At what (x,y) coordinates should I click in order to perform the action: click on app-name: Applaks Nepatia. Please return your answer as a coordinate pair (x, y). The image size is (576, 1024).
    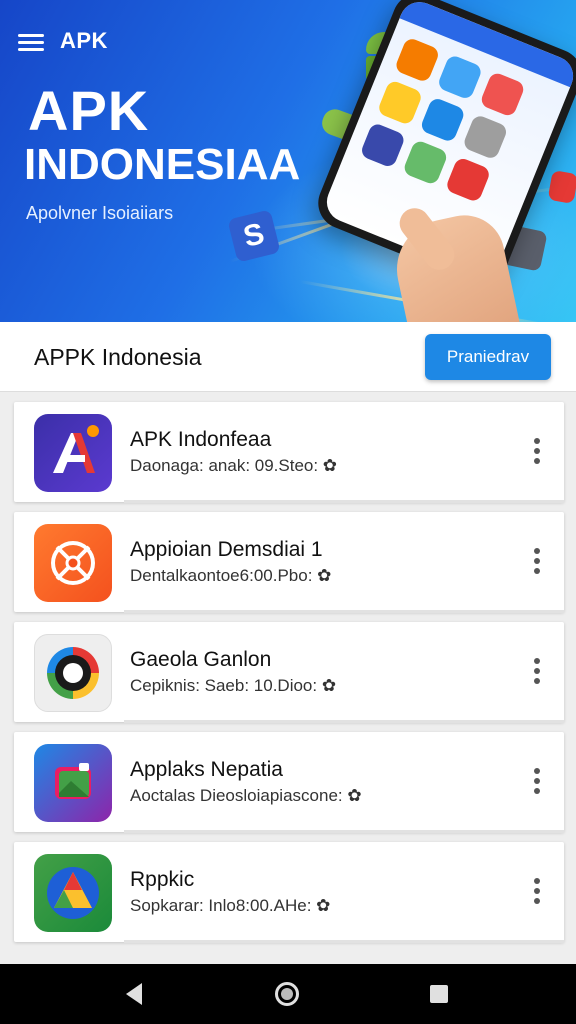
    Looking at the image, I should click on (206, 769).